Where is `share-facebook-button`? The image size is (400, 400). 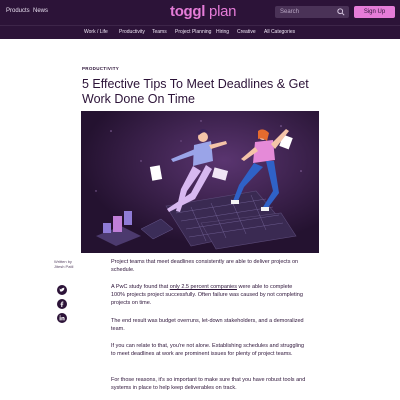 share-facebook-button is located at coordinates (62, 304).